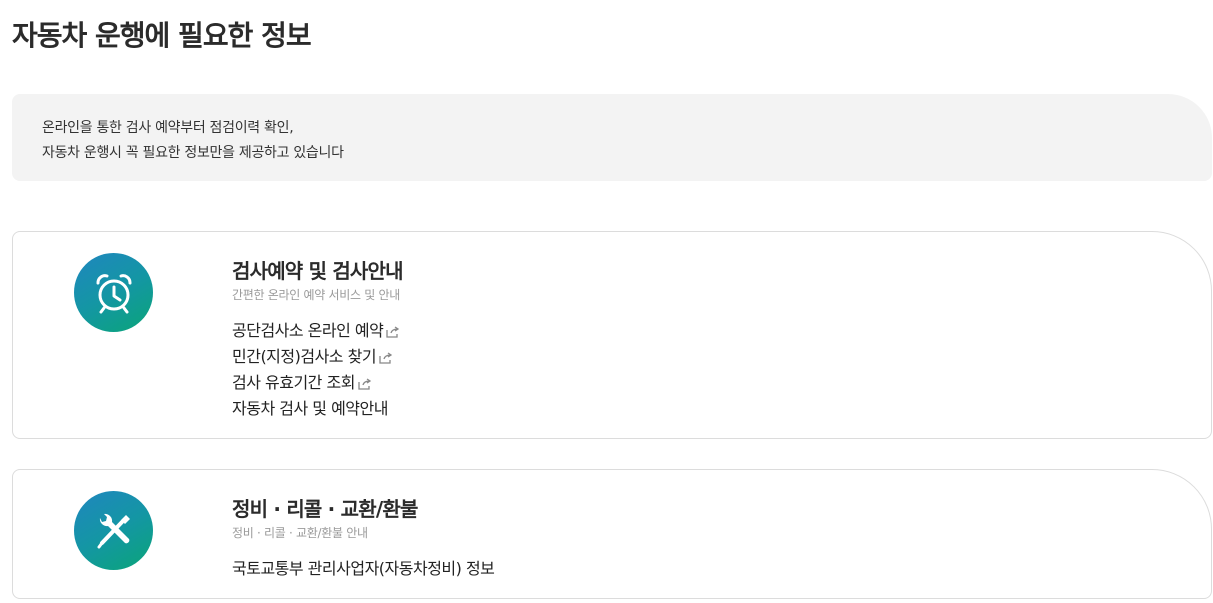 The height and width of the screenshot is (603, 1213). What do you see at coordinates (316, 295) in the screenshot?
I see `card-subtitle: 간편한 온라인 예약 서비스 및 안내` at bounding box center [316, 295].